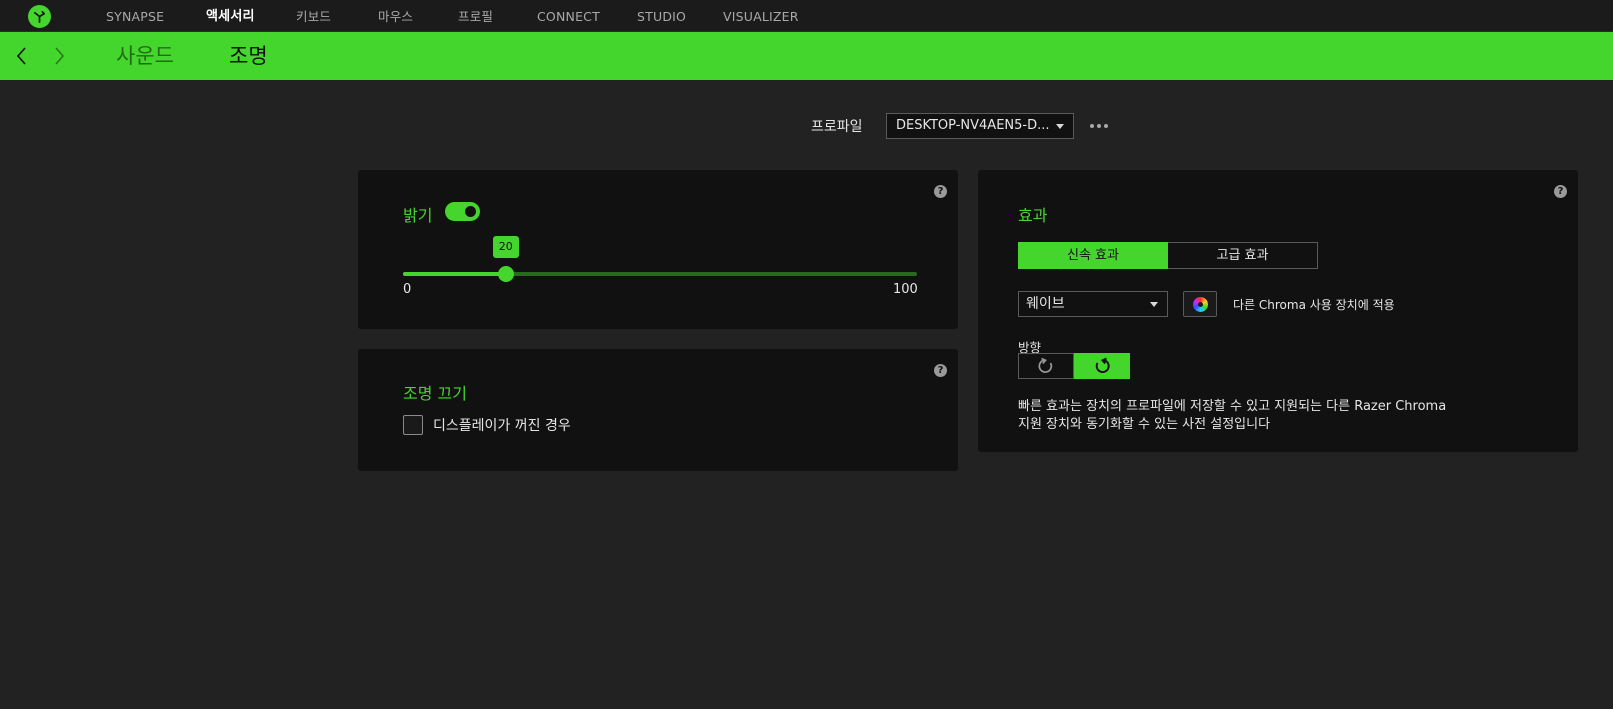 This screenshot has width=1613, height=709. I want to click on nav-item-keyboard: 키보드, so click(313, 16).